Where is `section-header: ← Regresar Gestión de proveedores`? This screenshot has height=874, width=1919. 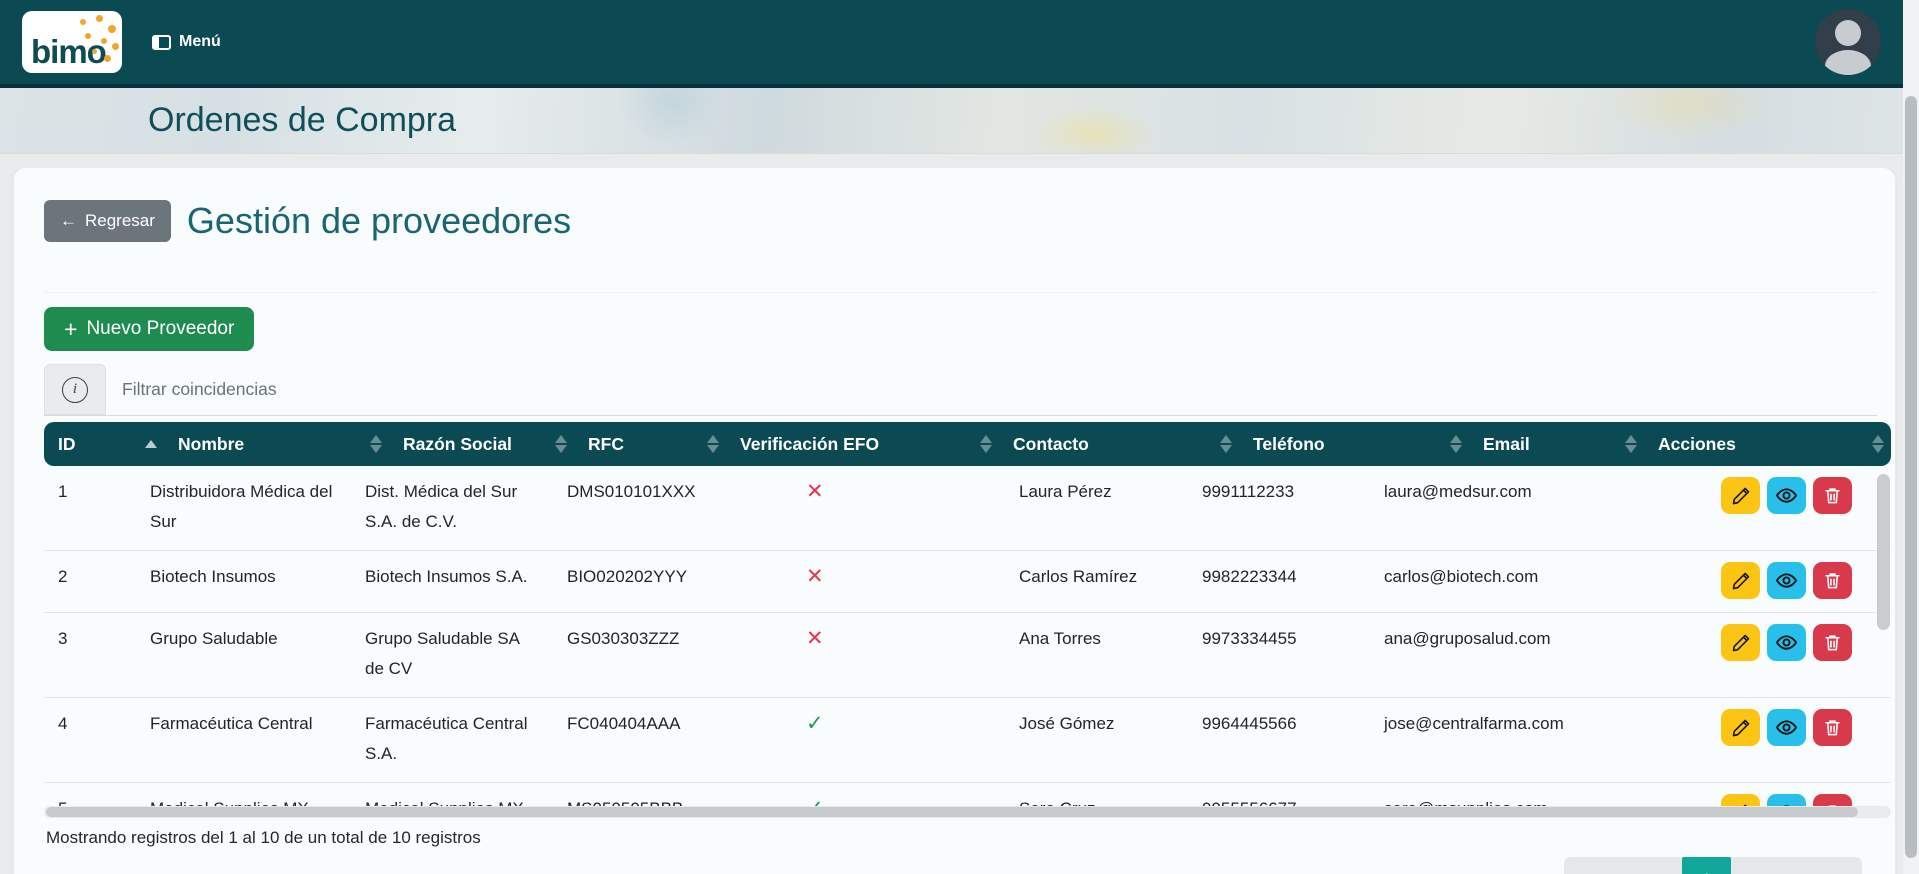
section-header: ← Regresar Gestión de proveedores is located at coordinates (960, 221).